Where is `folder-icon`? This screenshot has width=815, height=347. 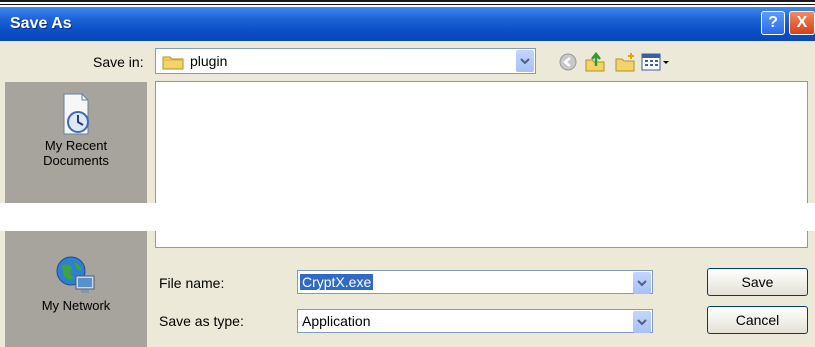 folder-icon is located at coordinates (173, 64).